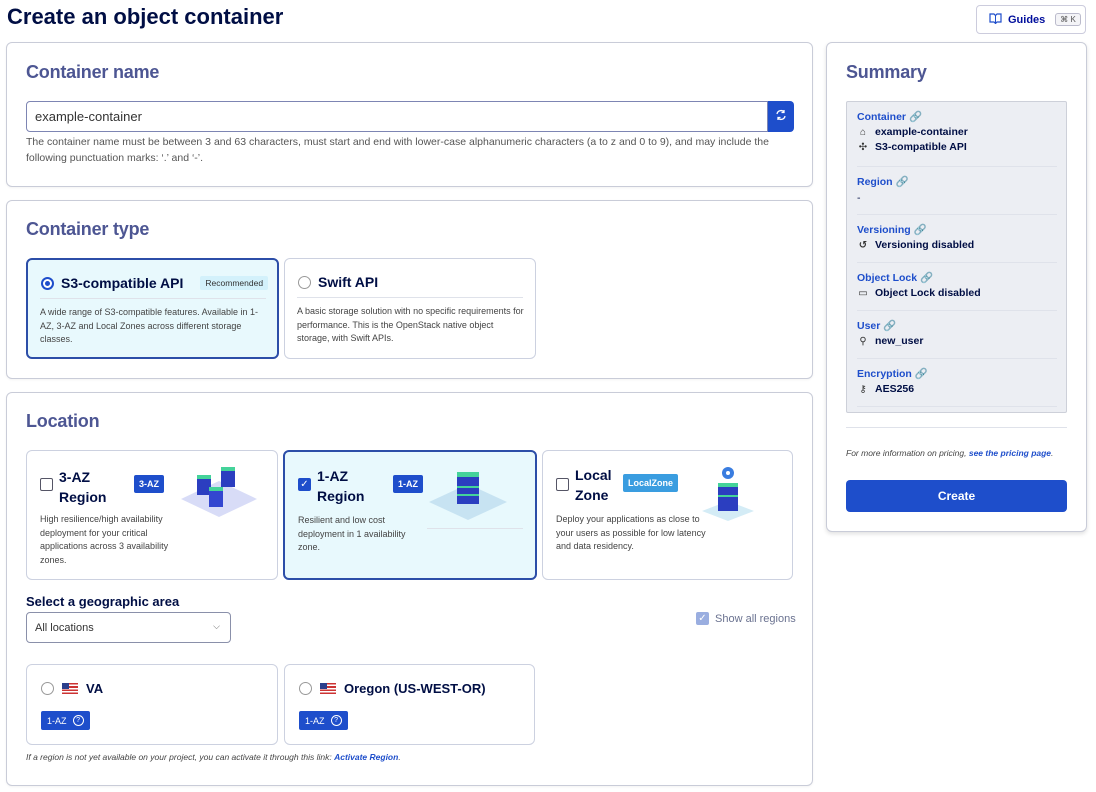 The height and width of the screenshot is (792, 1096). Describe the element at coordinates (916, 237) in the screenshot. I see `summary-versioning: Versioning 🔗 ↺ Versioning disabled` at that location.